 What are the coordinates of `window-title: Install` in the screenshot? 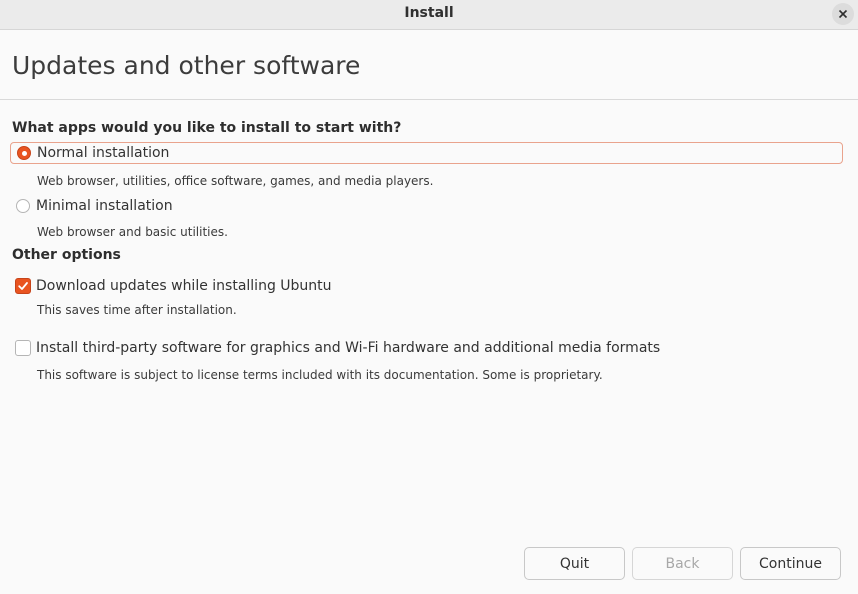 It's located at (429, 13).